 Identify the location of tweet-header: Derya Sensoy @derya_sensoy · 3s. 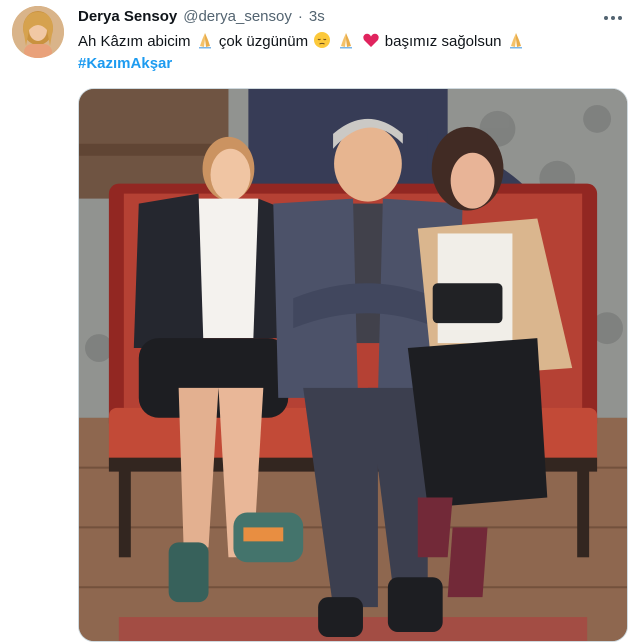
(201, 16).